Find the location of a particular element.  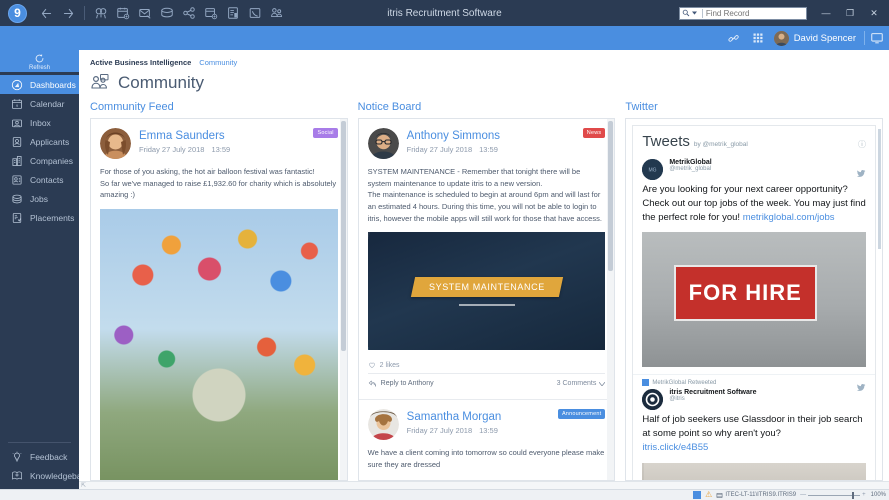

phone-icon is located at coordinates (255, 13).